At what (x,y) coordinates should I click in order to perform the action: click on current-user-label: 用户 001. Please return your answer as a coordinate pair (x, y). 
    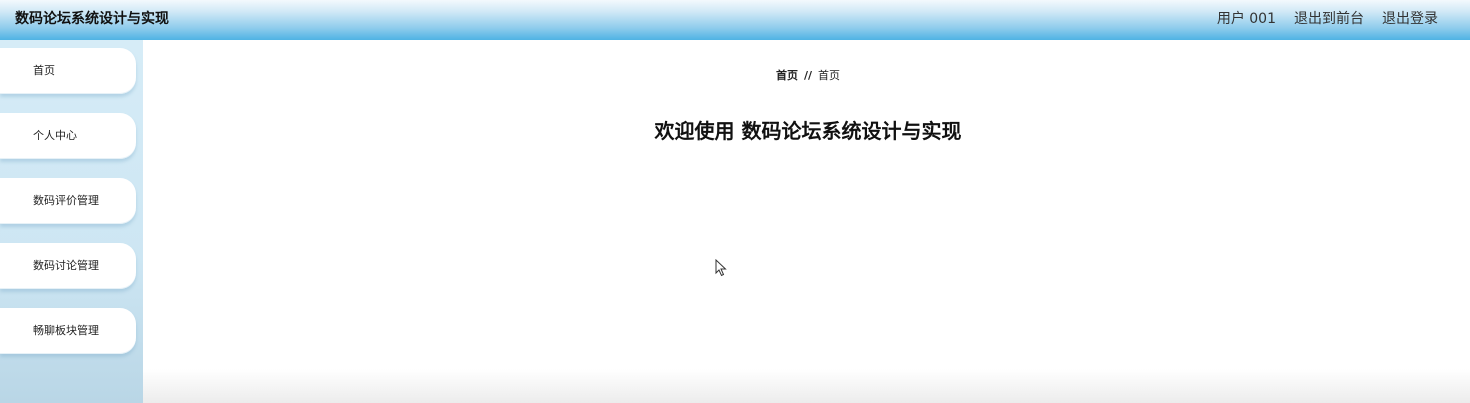
    Looking at the image, I should click on (1246, 19).